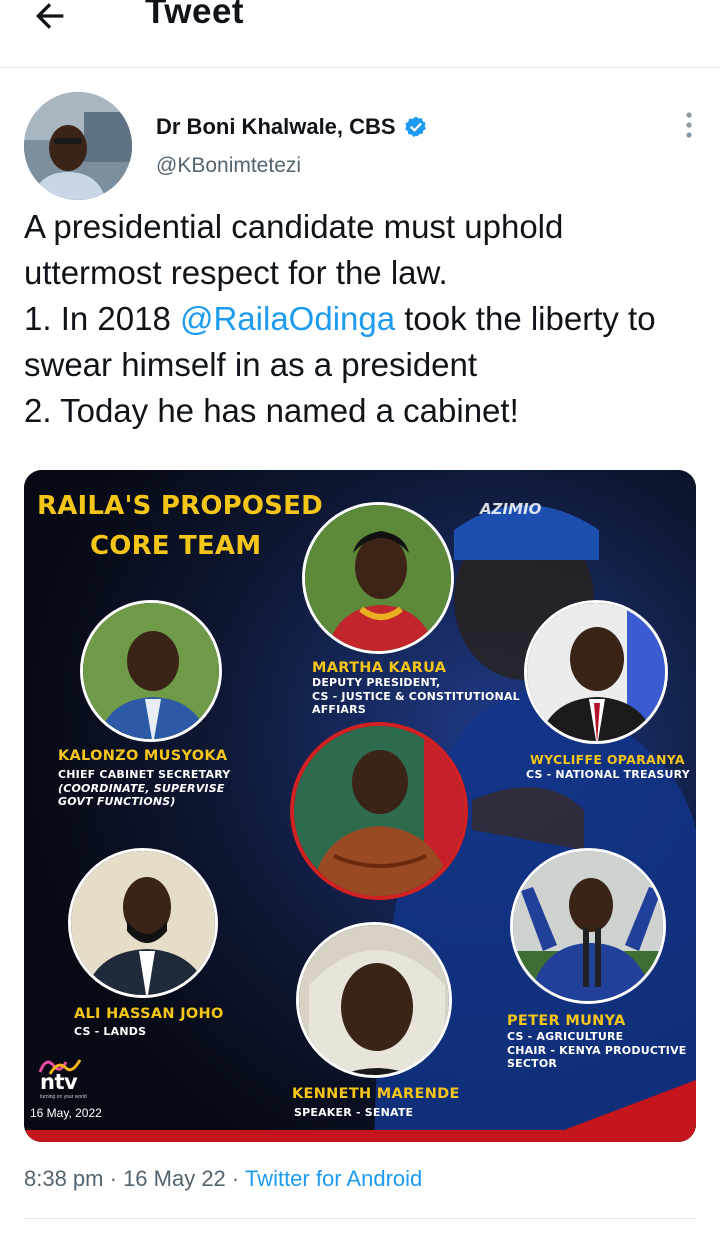 This screenshot has height=1248, width=720. I want to click on page-title: Tweet, so click(195, 15).